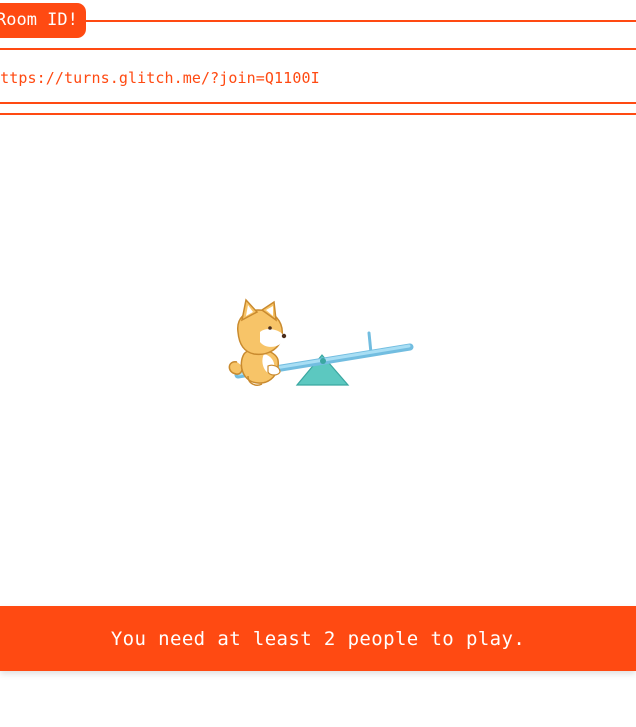 The width and height of the screenshot is (636, 727). I want to click on status-banner: You need at least 2 people to play., so click(318, 638).